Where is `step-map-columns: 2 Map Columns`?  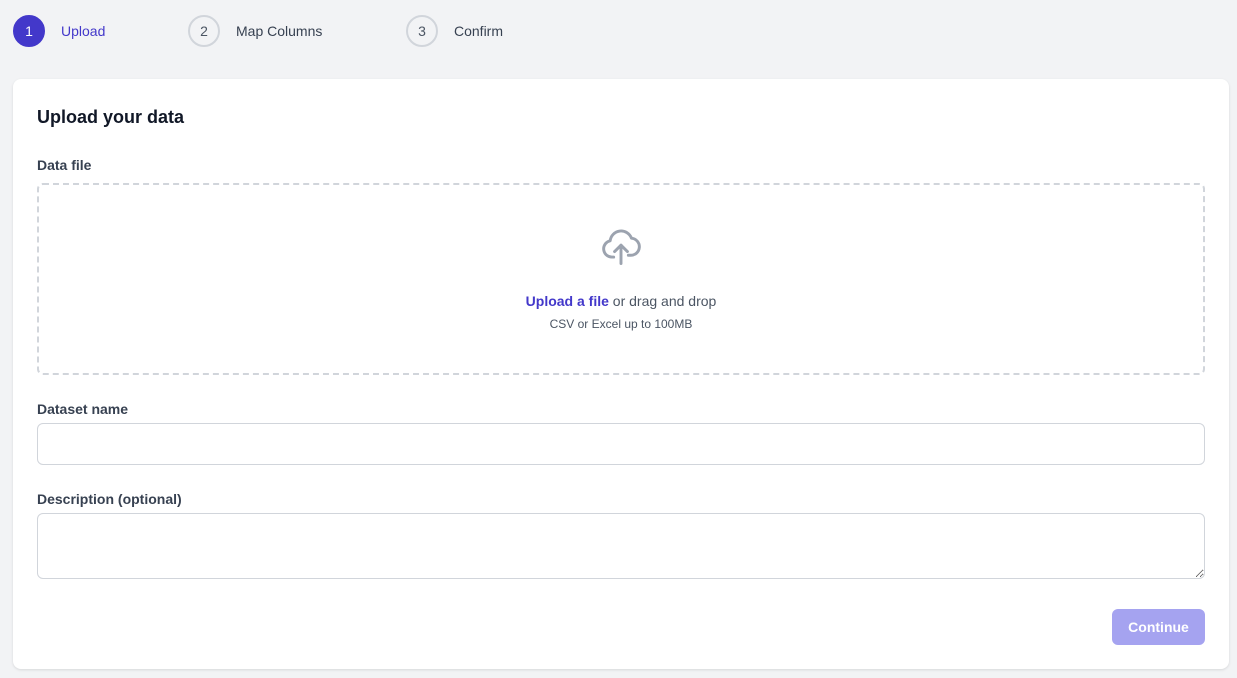
step-map-columns: 2 Map Columns is located at coordinates (255, 30).